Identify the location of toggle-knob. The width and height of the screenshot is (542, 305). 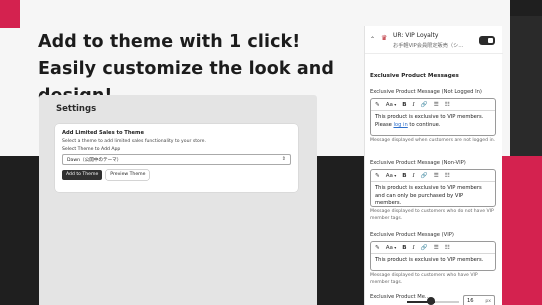
(490, 40).